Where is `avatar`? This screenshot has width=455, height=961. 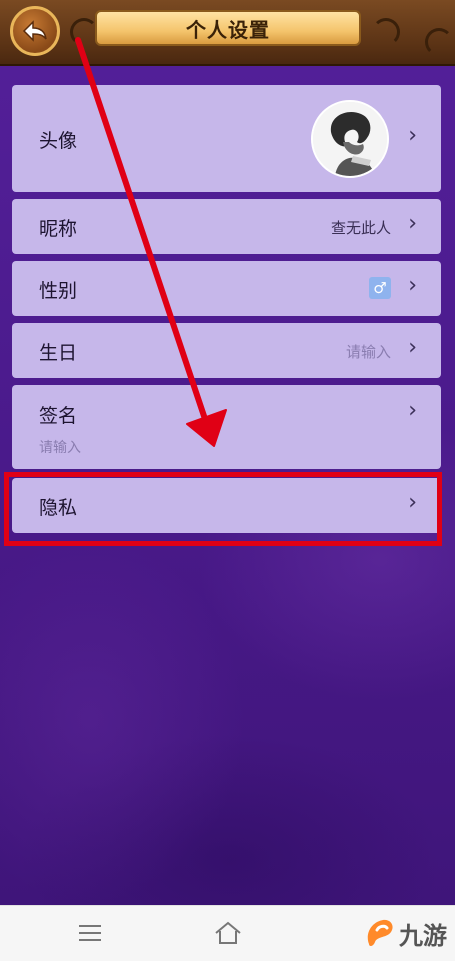
avatar is located at coordinates (350, 139).